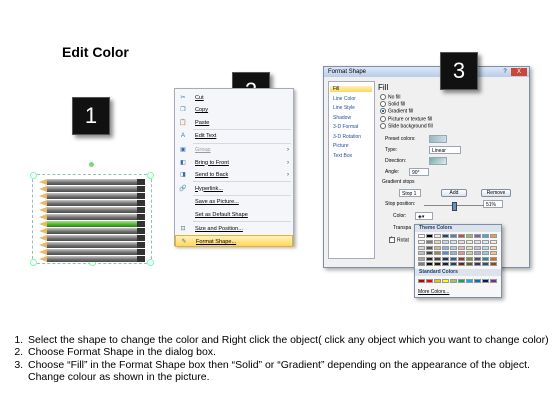 The width and height of the screenshot is (560, 420). What do you see at coordinates (33, 175) in the screenshot?
I see `resize-handle-tl` at bounding box center [33, 175].